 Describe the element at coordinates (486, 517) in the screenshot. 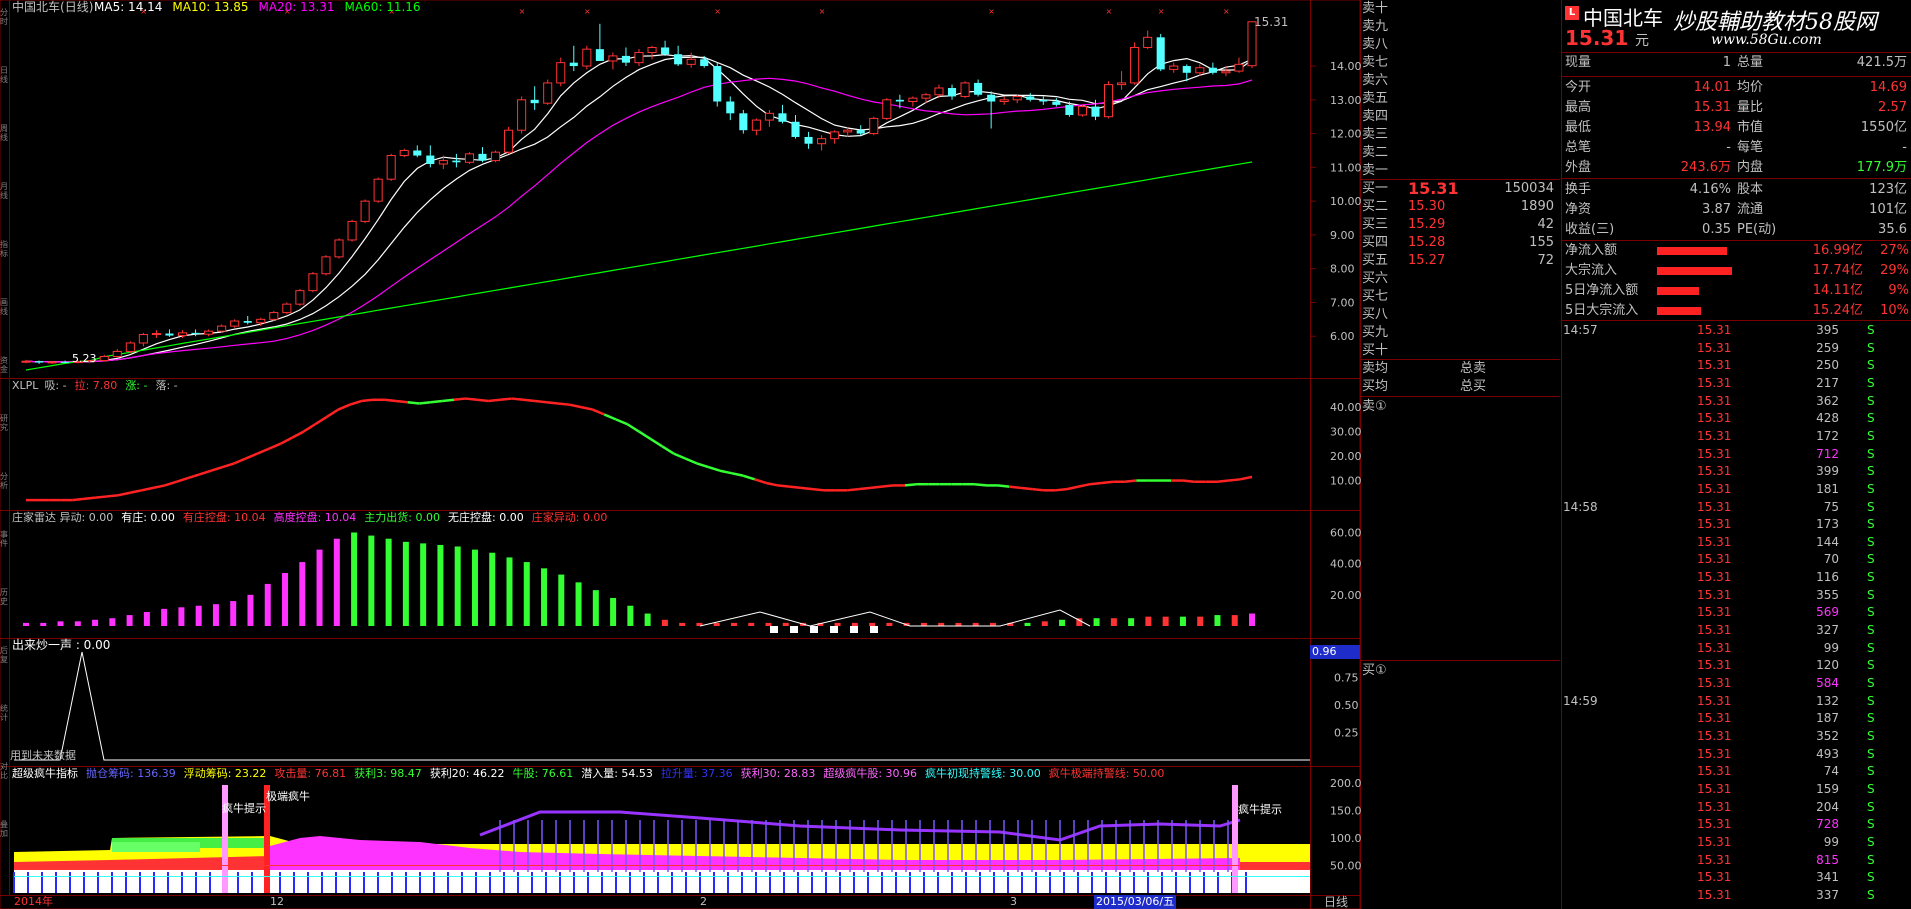

I see `legend-item: 无庄控盘: 0.00` at that location.